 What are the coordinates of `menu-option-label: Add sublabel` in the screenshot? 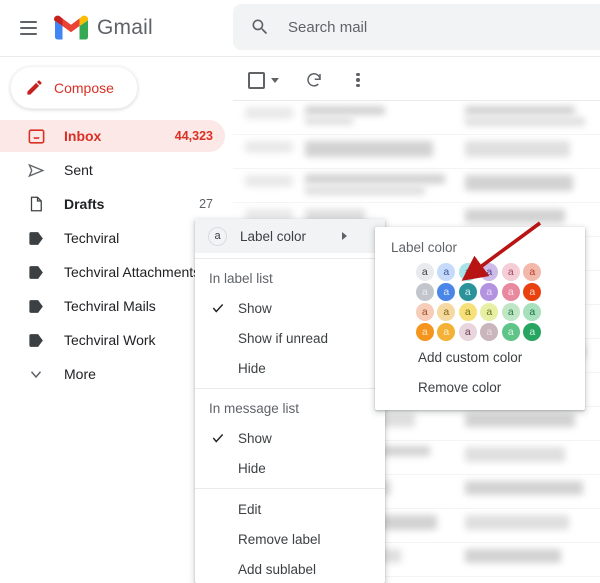 It's located at (277, 569).